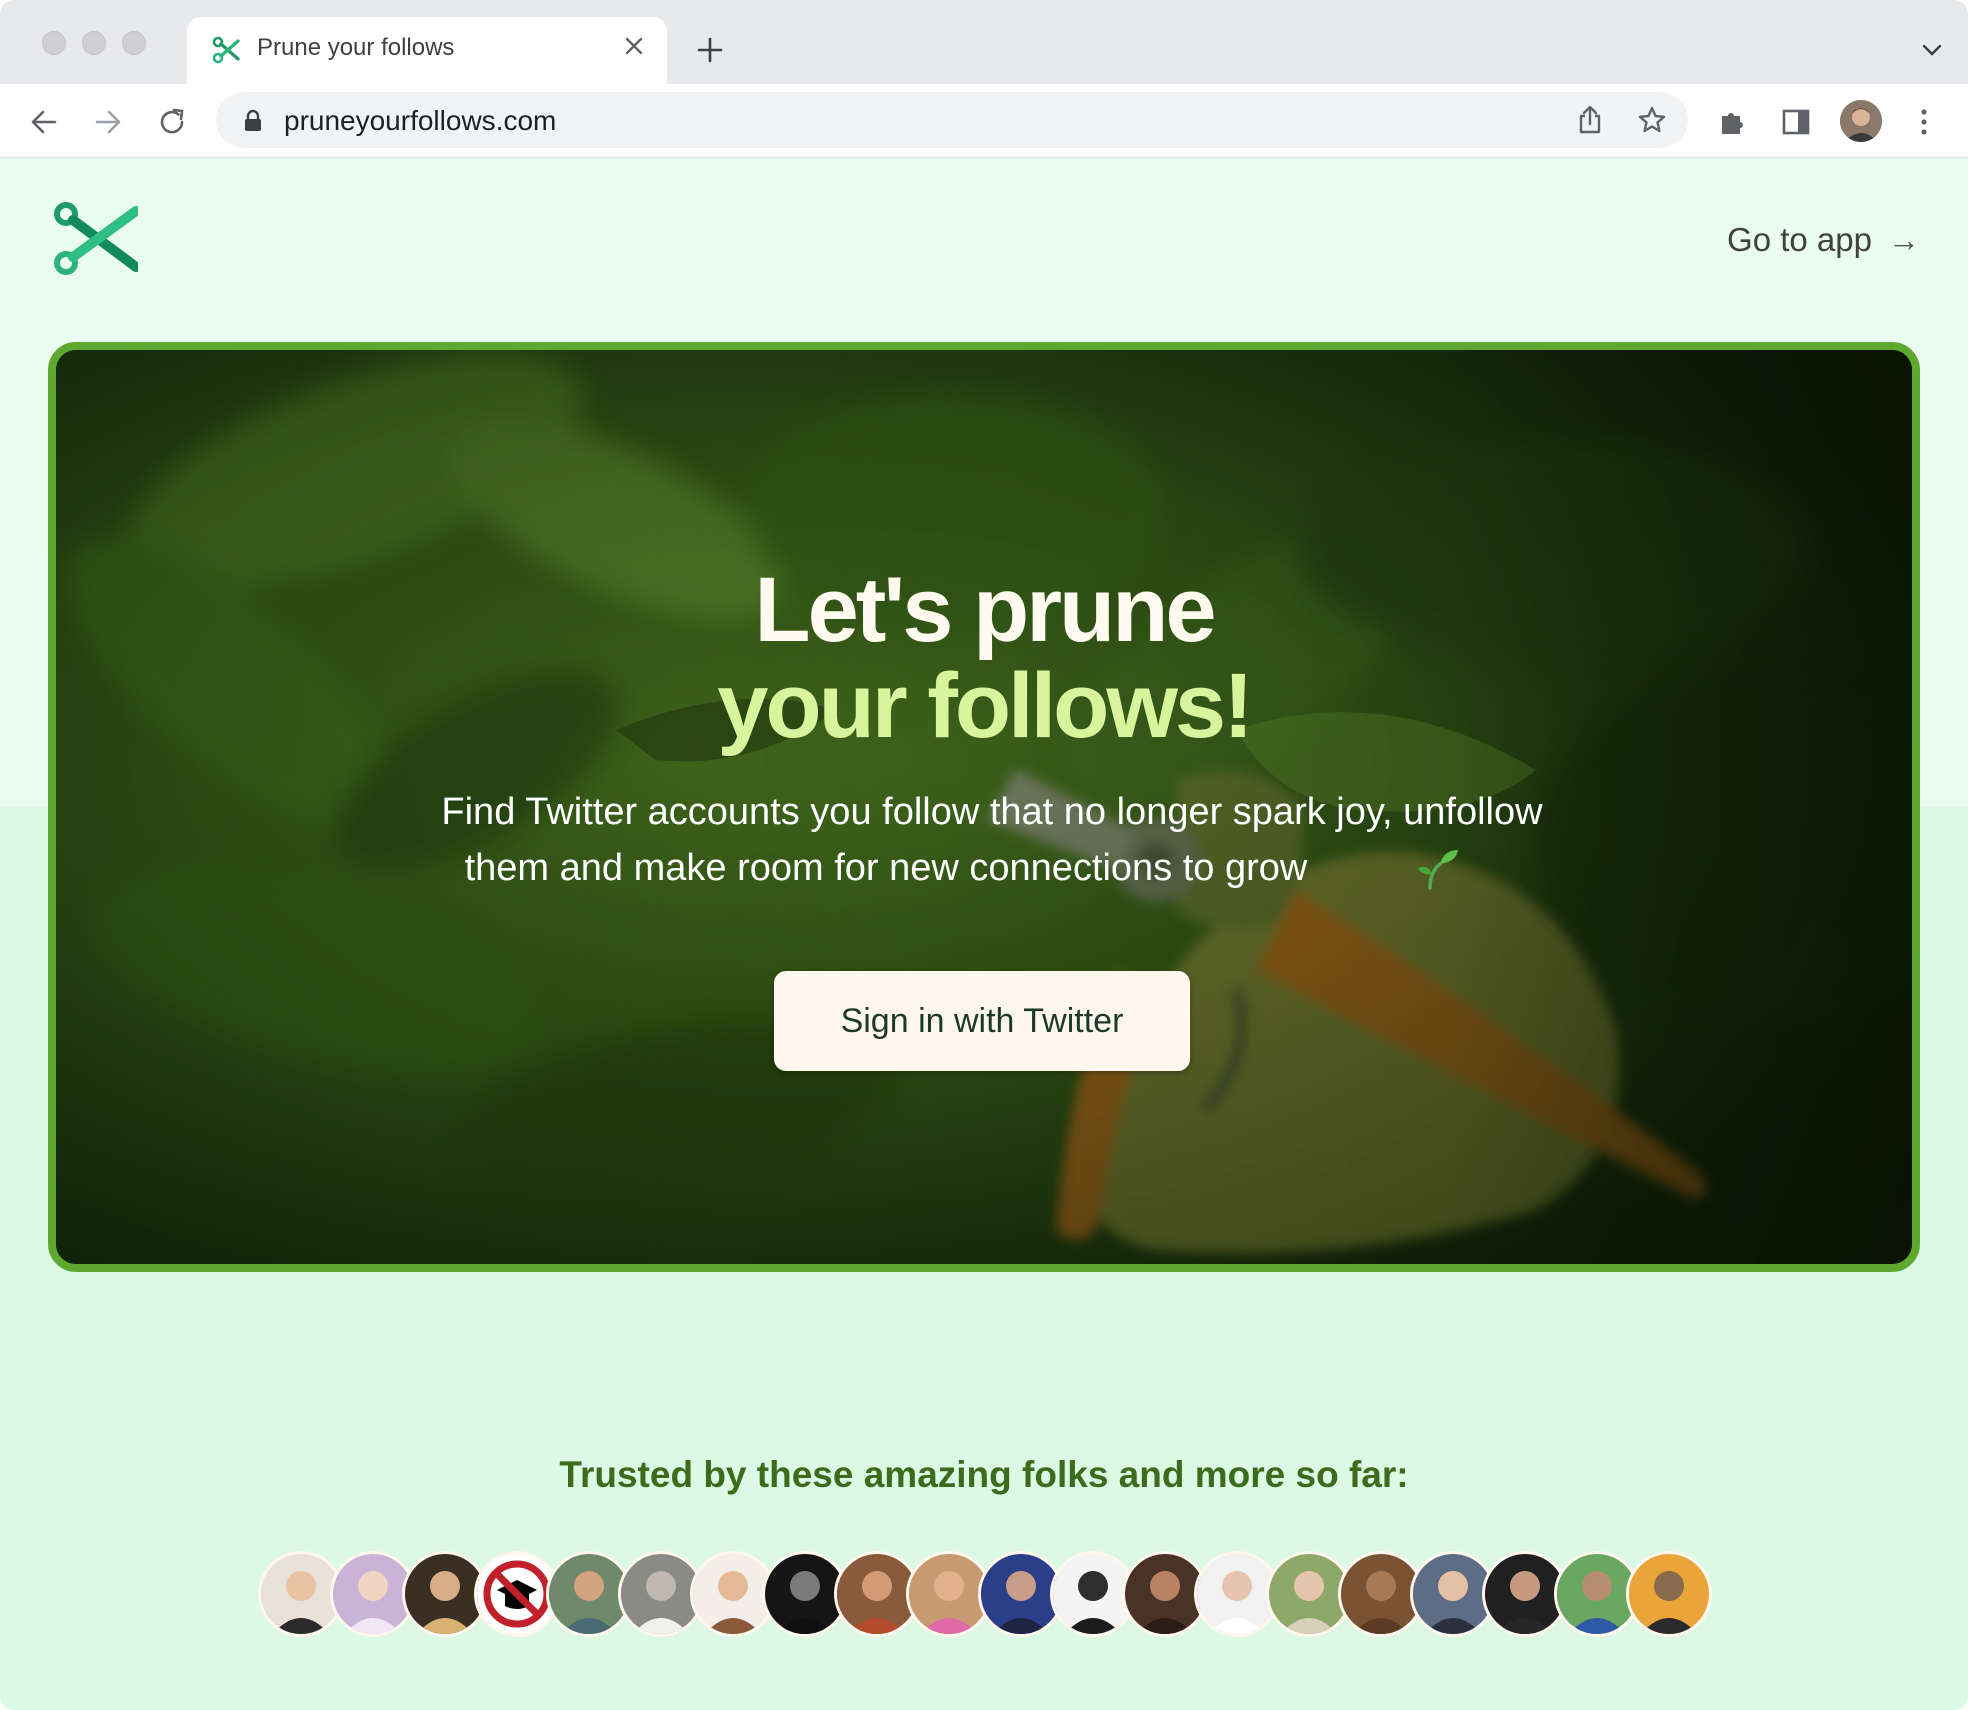 The image size is (1968, 1710). I want to click on hero-title-line1: Let's prune, so click(985, 610).